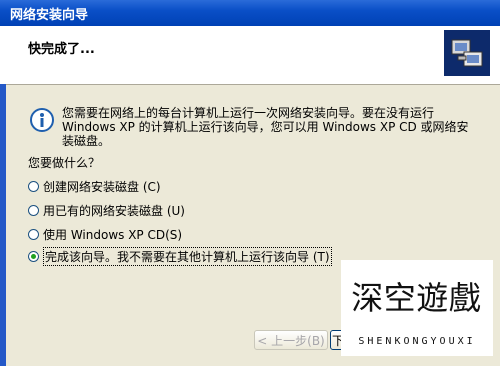 This screenshot has height=366, width=500. What do you see at coordinates (33, 210) in the screenshot?
I see `radio-use-existing-disk` at bounding box center [33, 210].